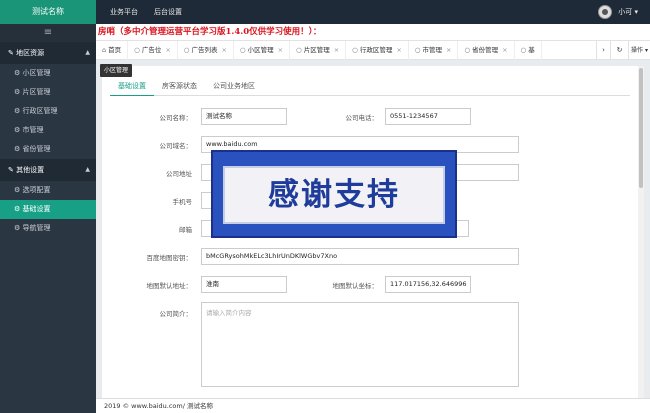  Describe the element at coordinates (168, 12) in the screenshot. I see `nav-backend-settings: 后台设置` at that location.